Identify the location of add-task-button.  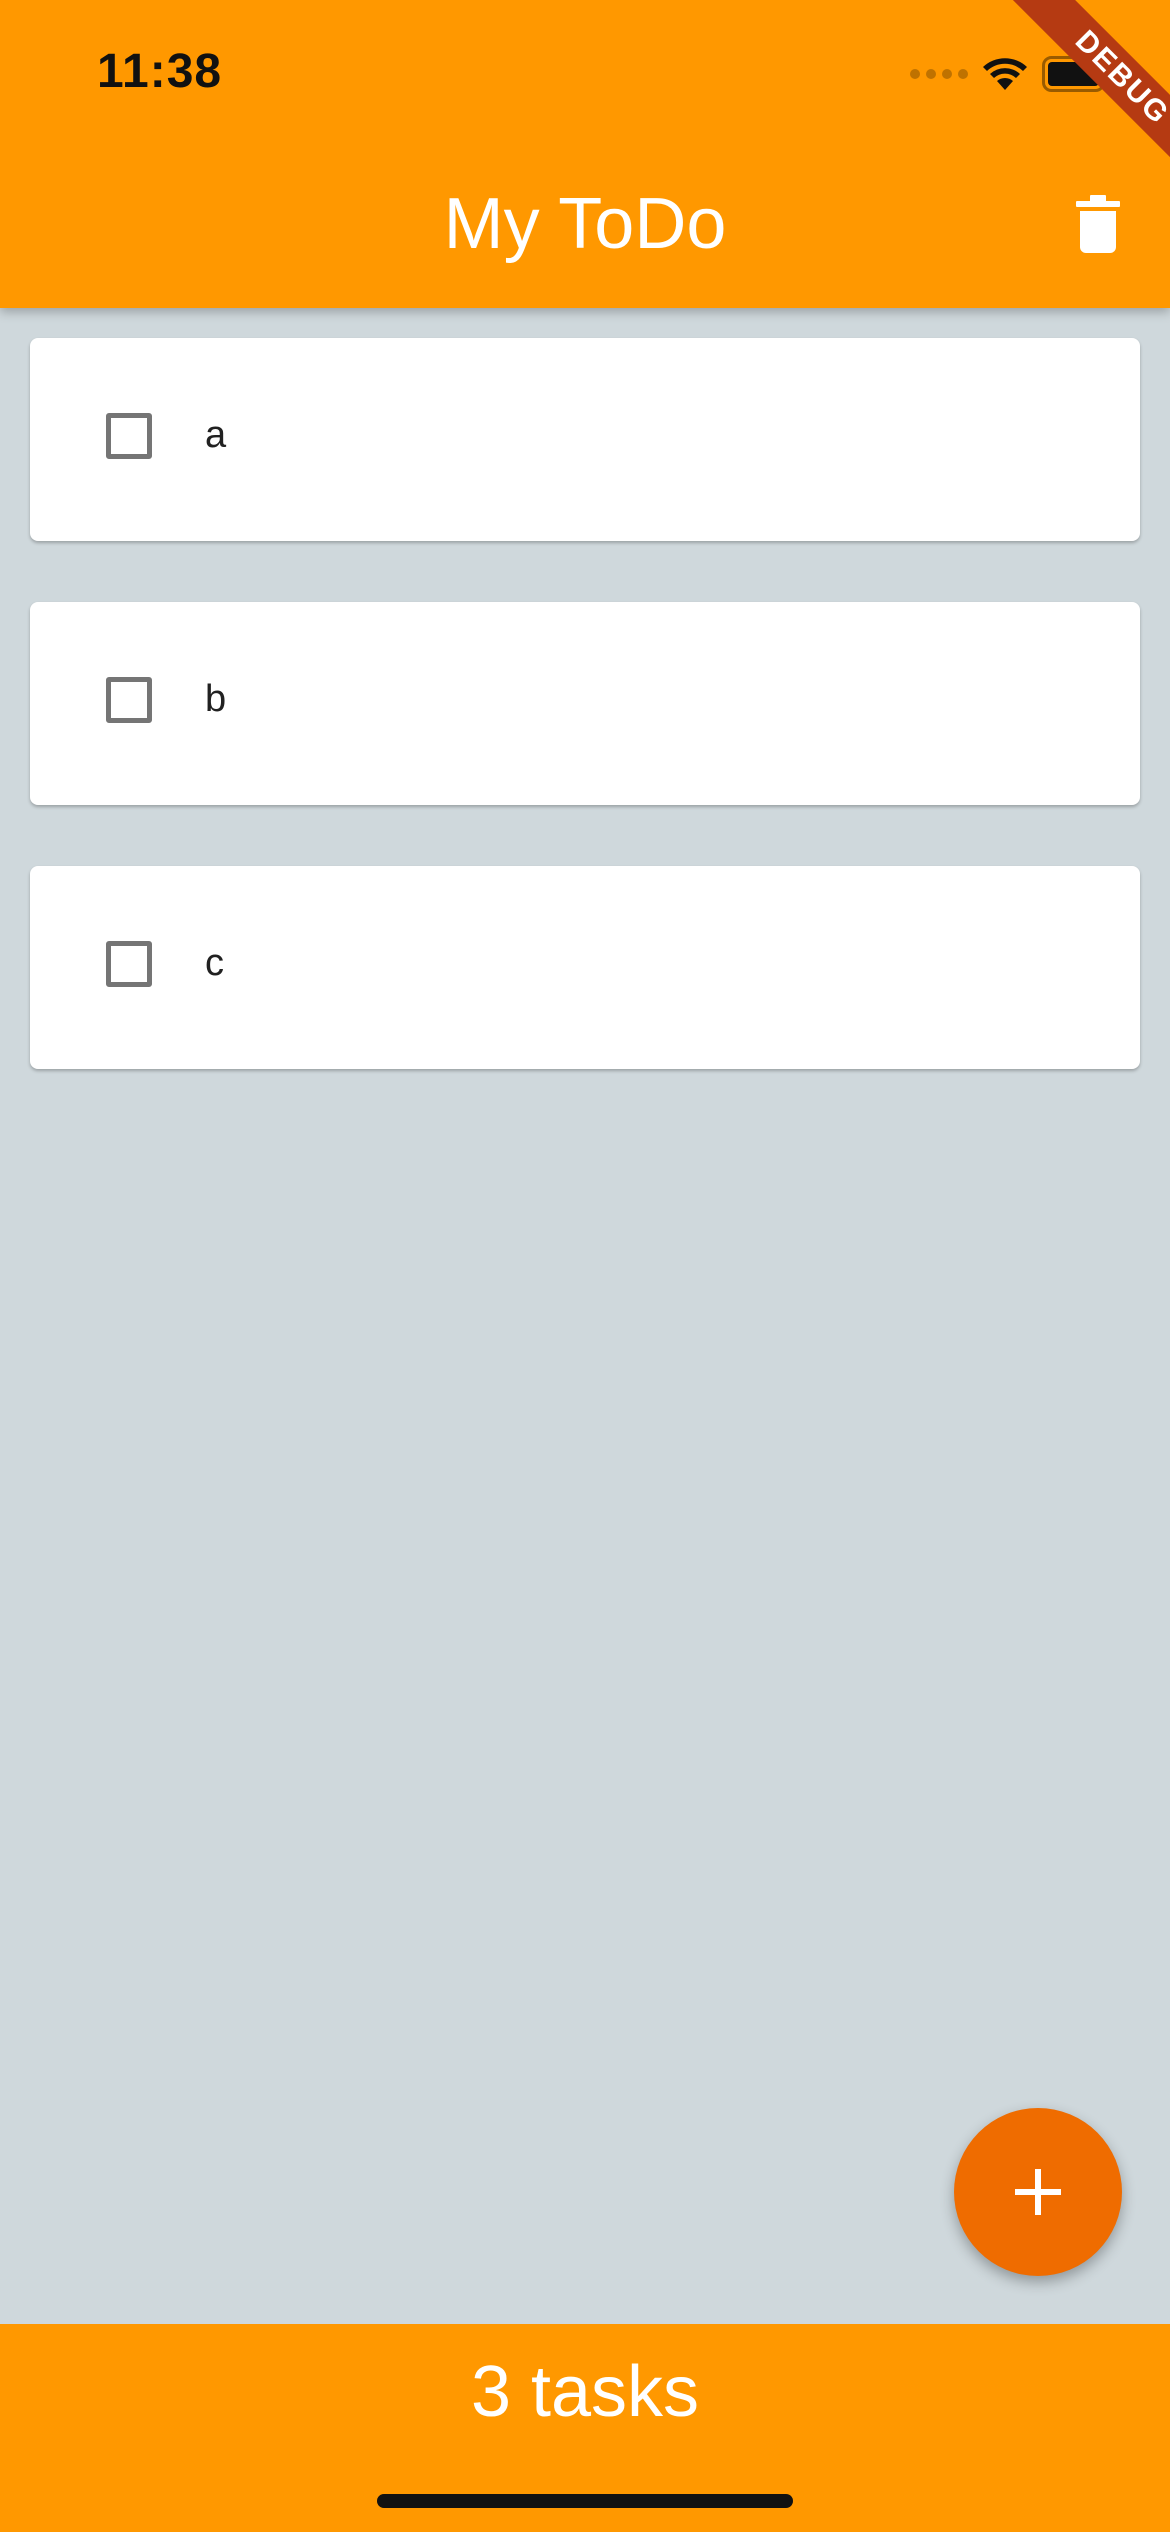
(1038, 2192).